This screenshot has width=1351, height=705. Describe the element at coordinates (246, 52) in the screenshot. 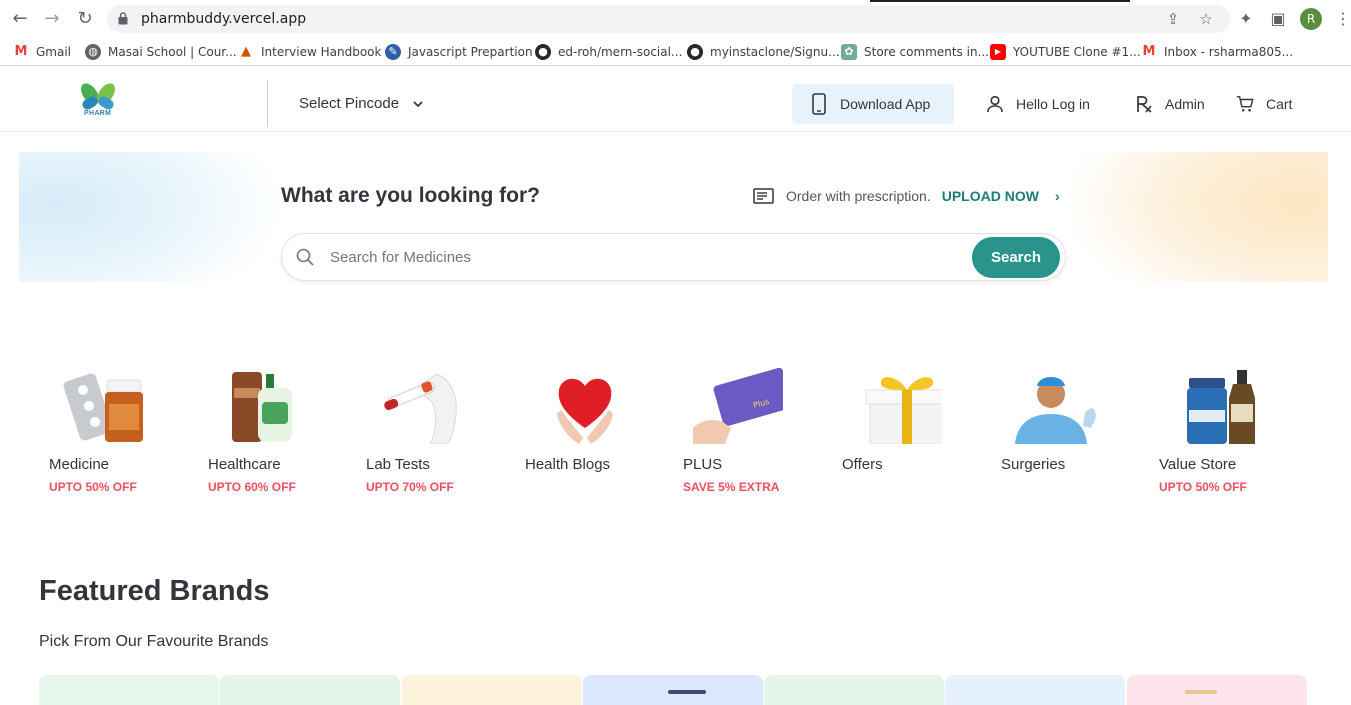

I see `tower-icon: ▲` at that location.